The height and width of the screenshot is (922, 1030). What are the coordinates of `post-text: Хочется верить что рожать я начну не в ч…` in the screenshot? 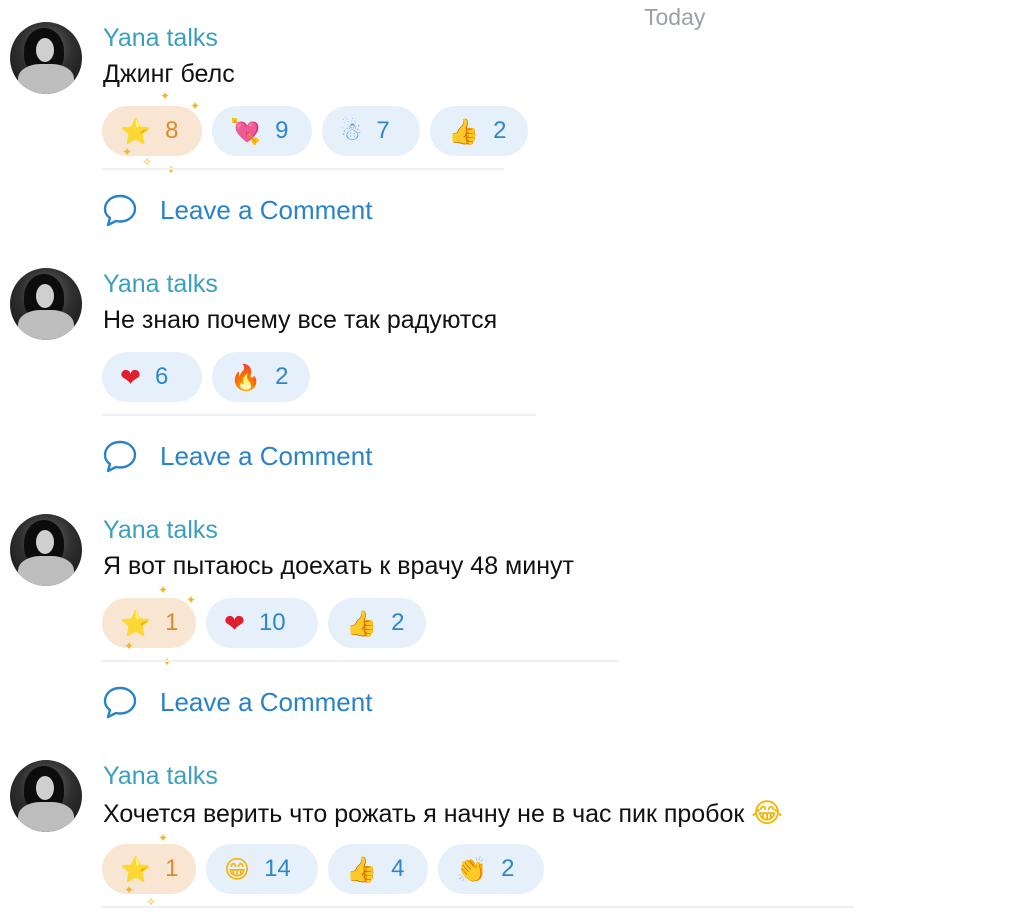 It's located at (443, 813).